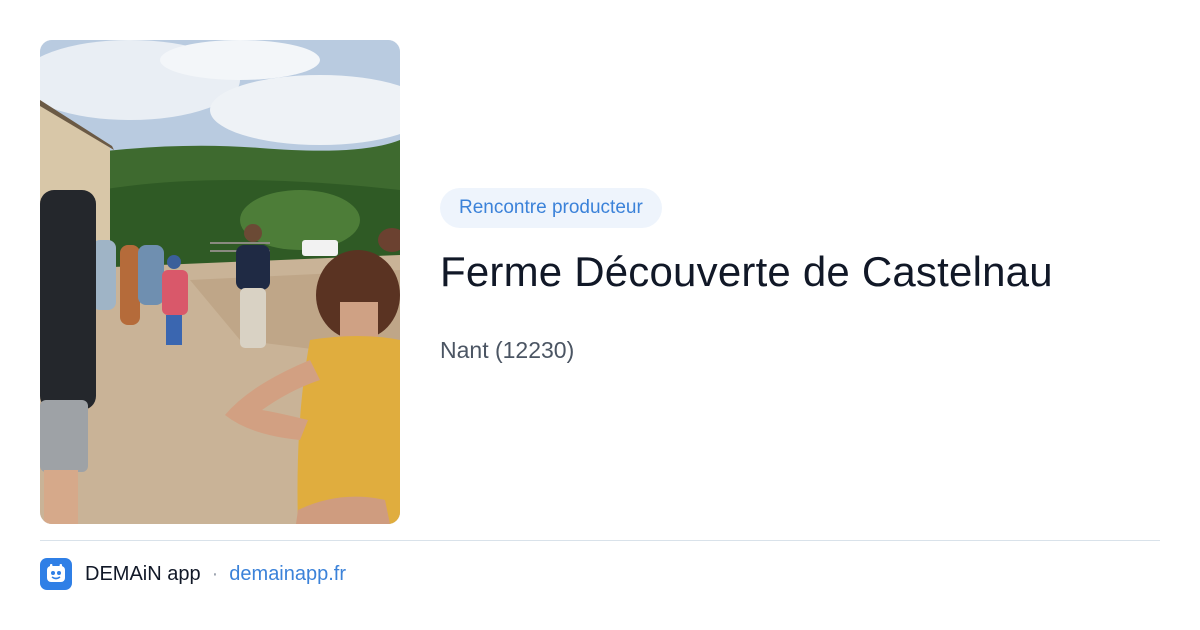  I want to click on page-title: Ferme Découverte de Castelnau, so click(746, 271).